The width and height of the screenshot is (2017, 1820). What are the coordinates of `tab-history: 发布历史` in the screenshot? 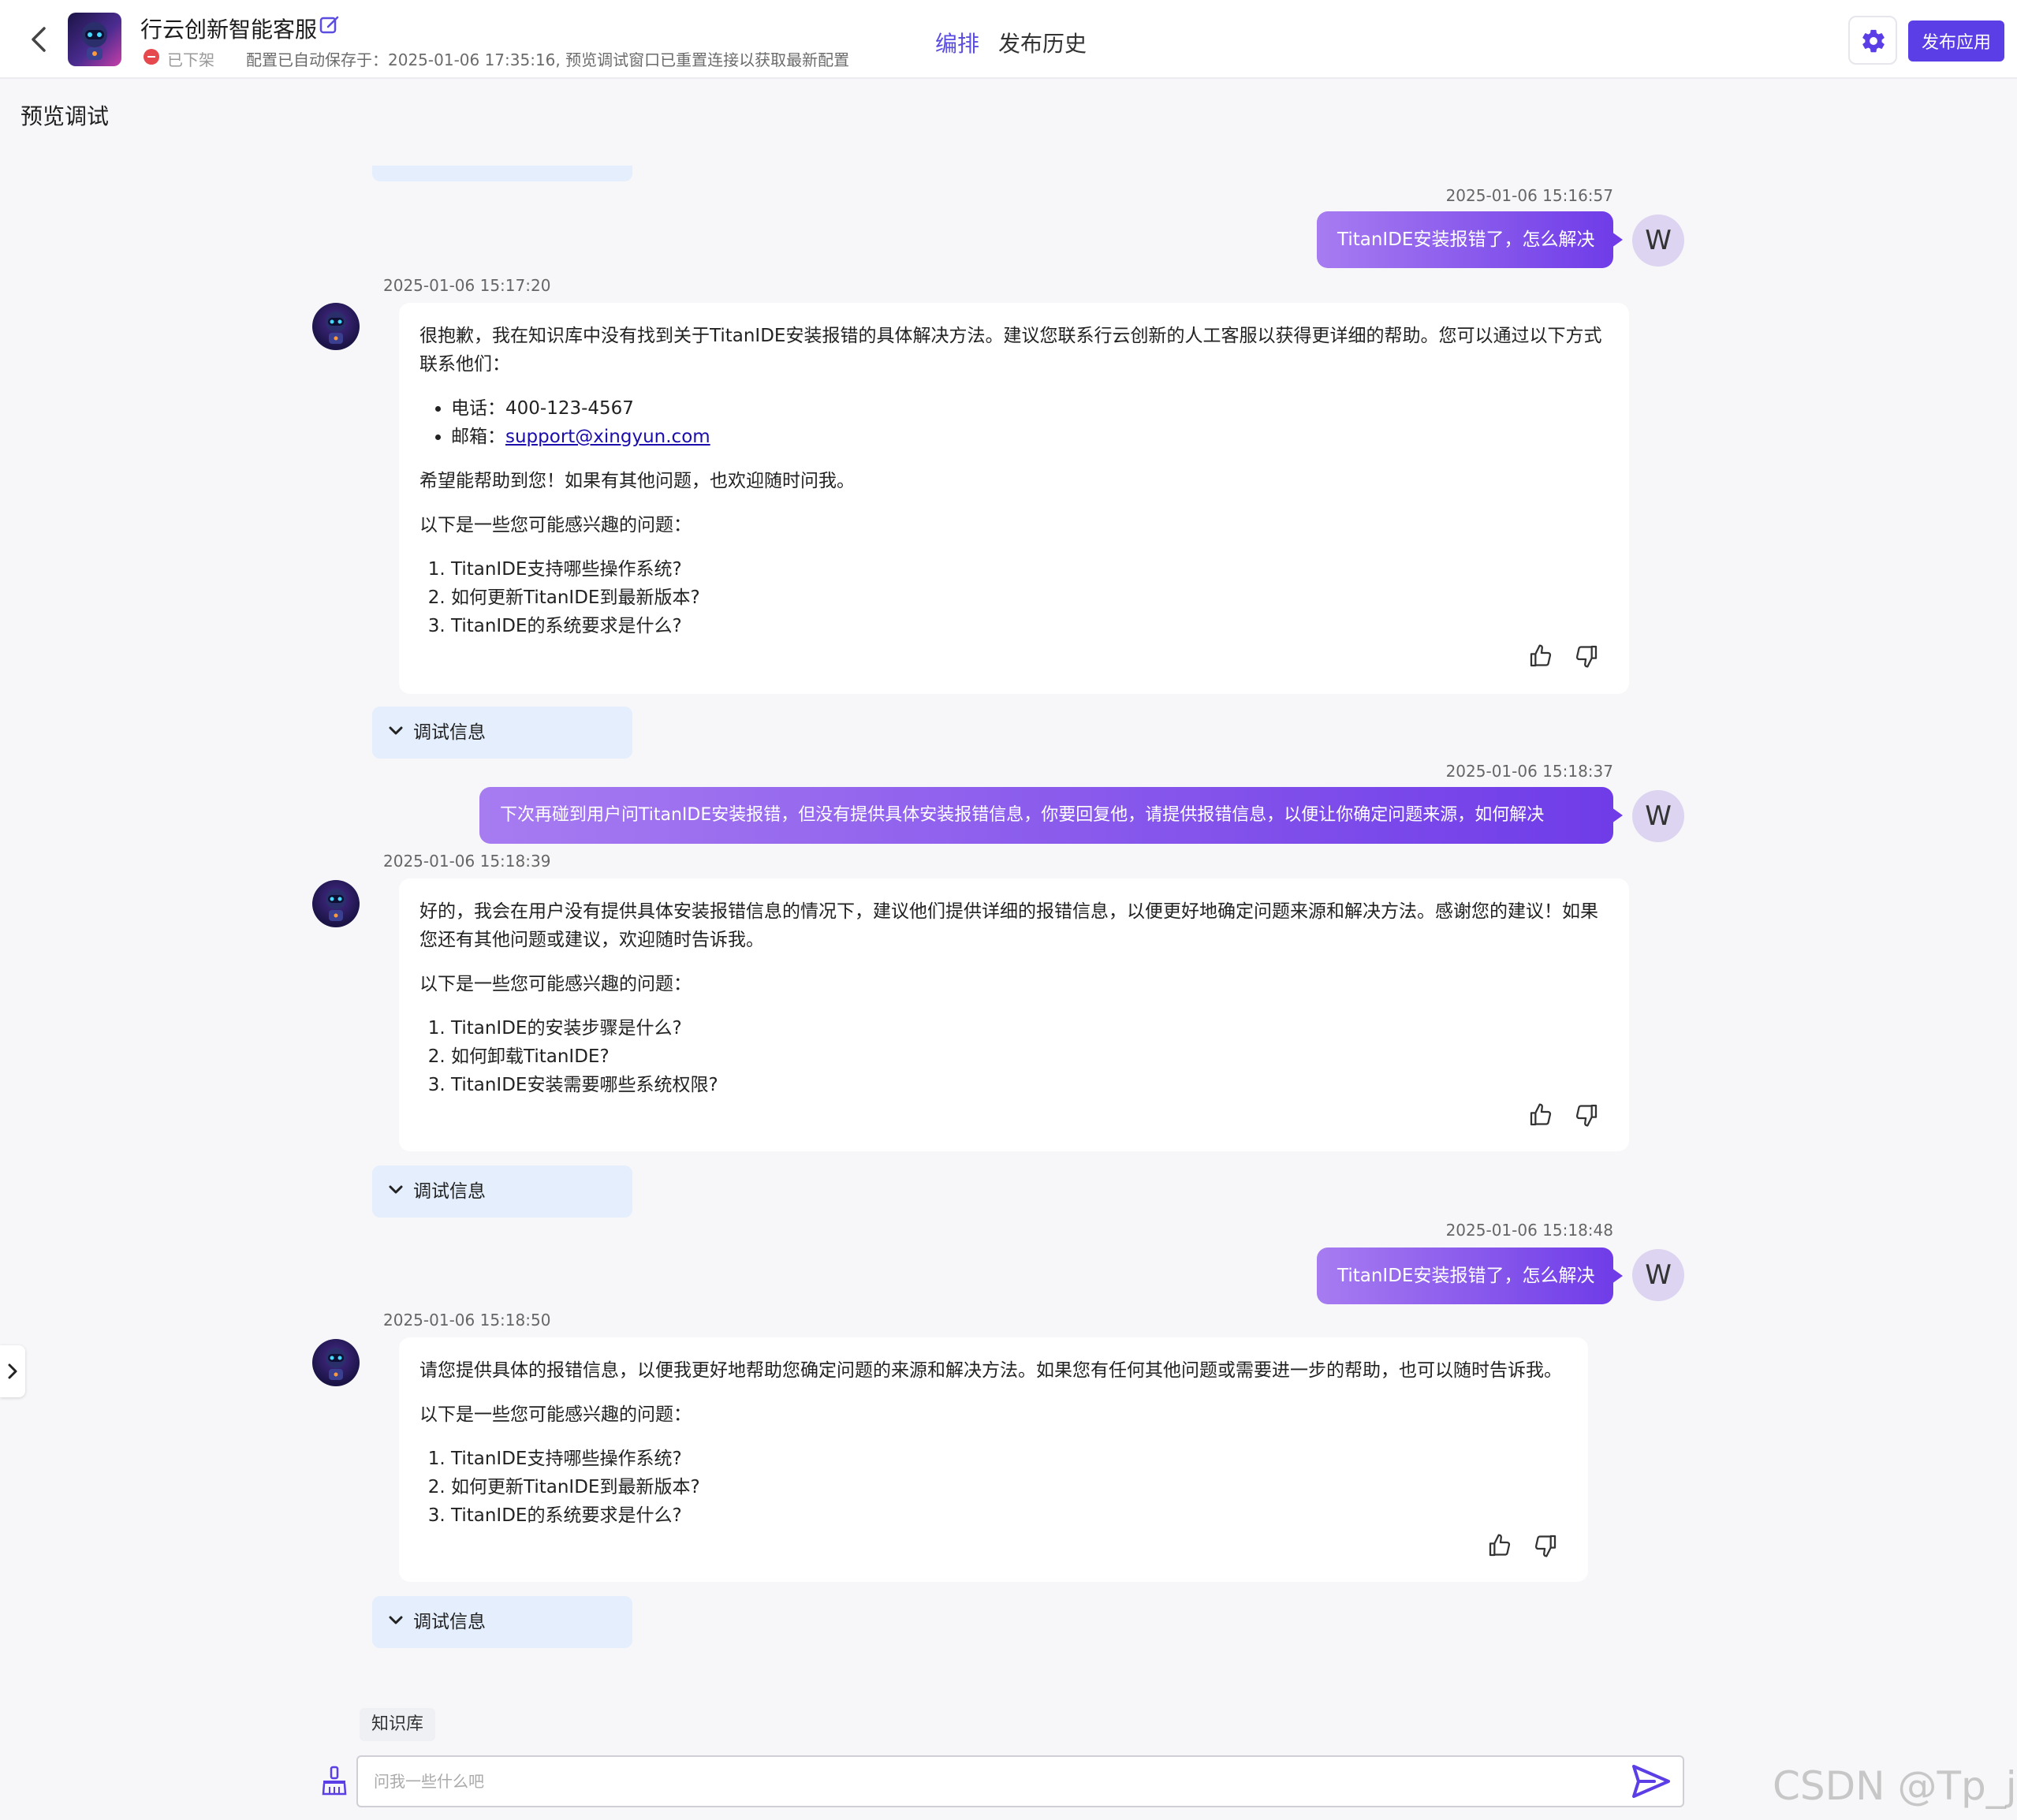 It's located at (1042, 42).